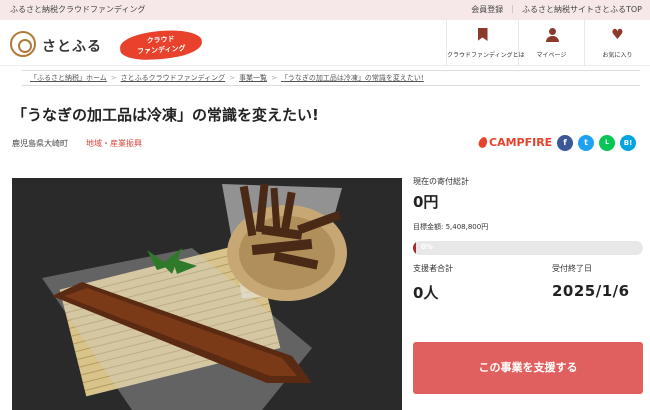 This screenshot has height=410, width=650. What do you see at coordinates (572, 268) in the screenshot?
I see `deadline-label: 受付終了日` at bounding box center [572, 268].